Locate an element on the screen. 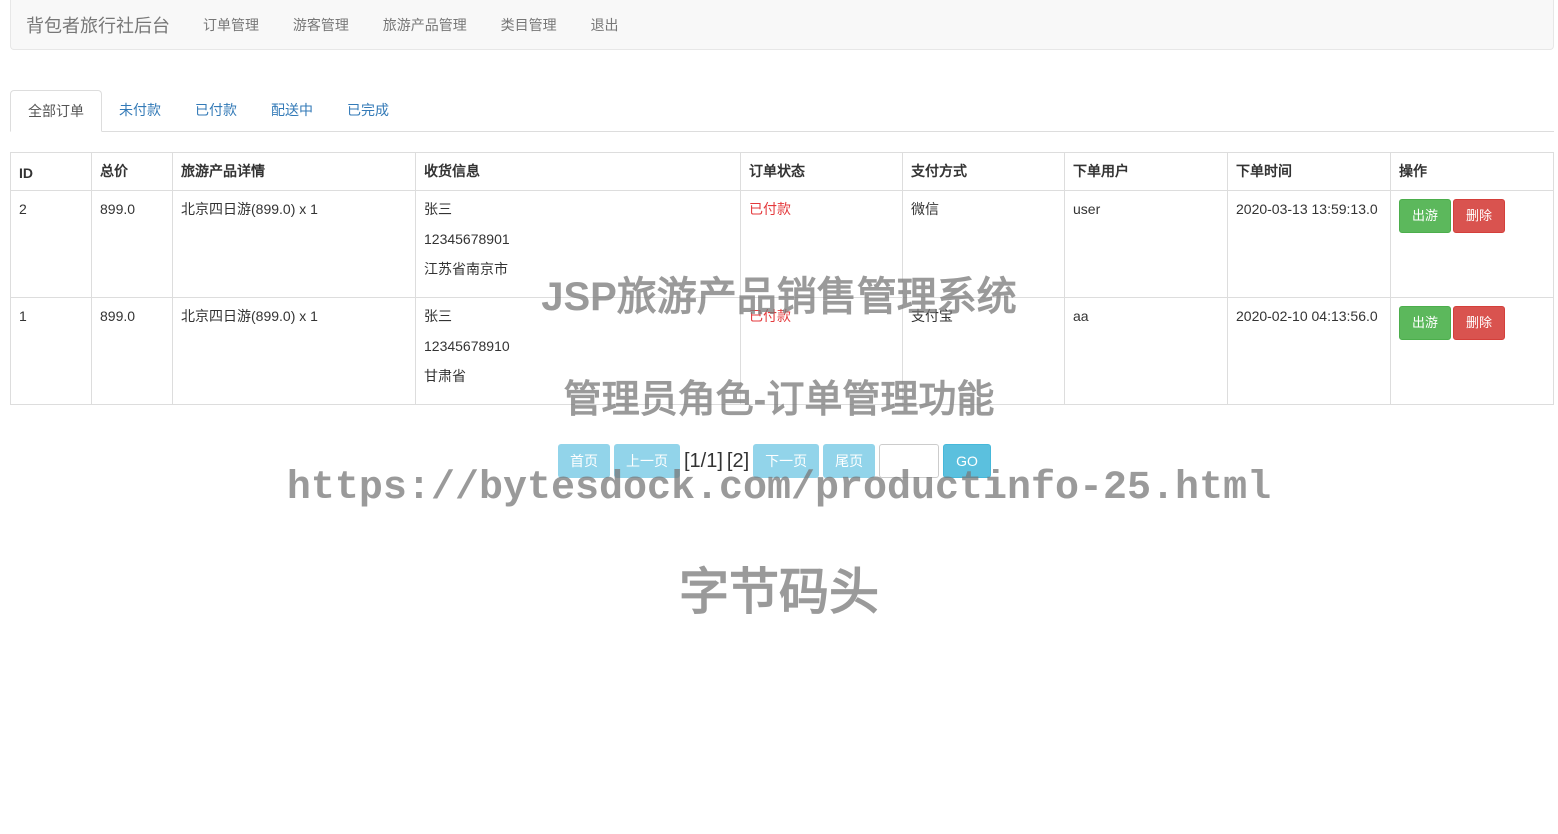 This screenshot has height=834, width=1558. cell-user: user is located at coordinates (1146, 244).